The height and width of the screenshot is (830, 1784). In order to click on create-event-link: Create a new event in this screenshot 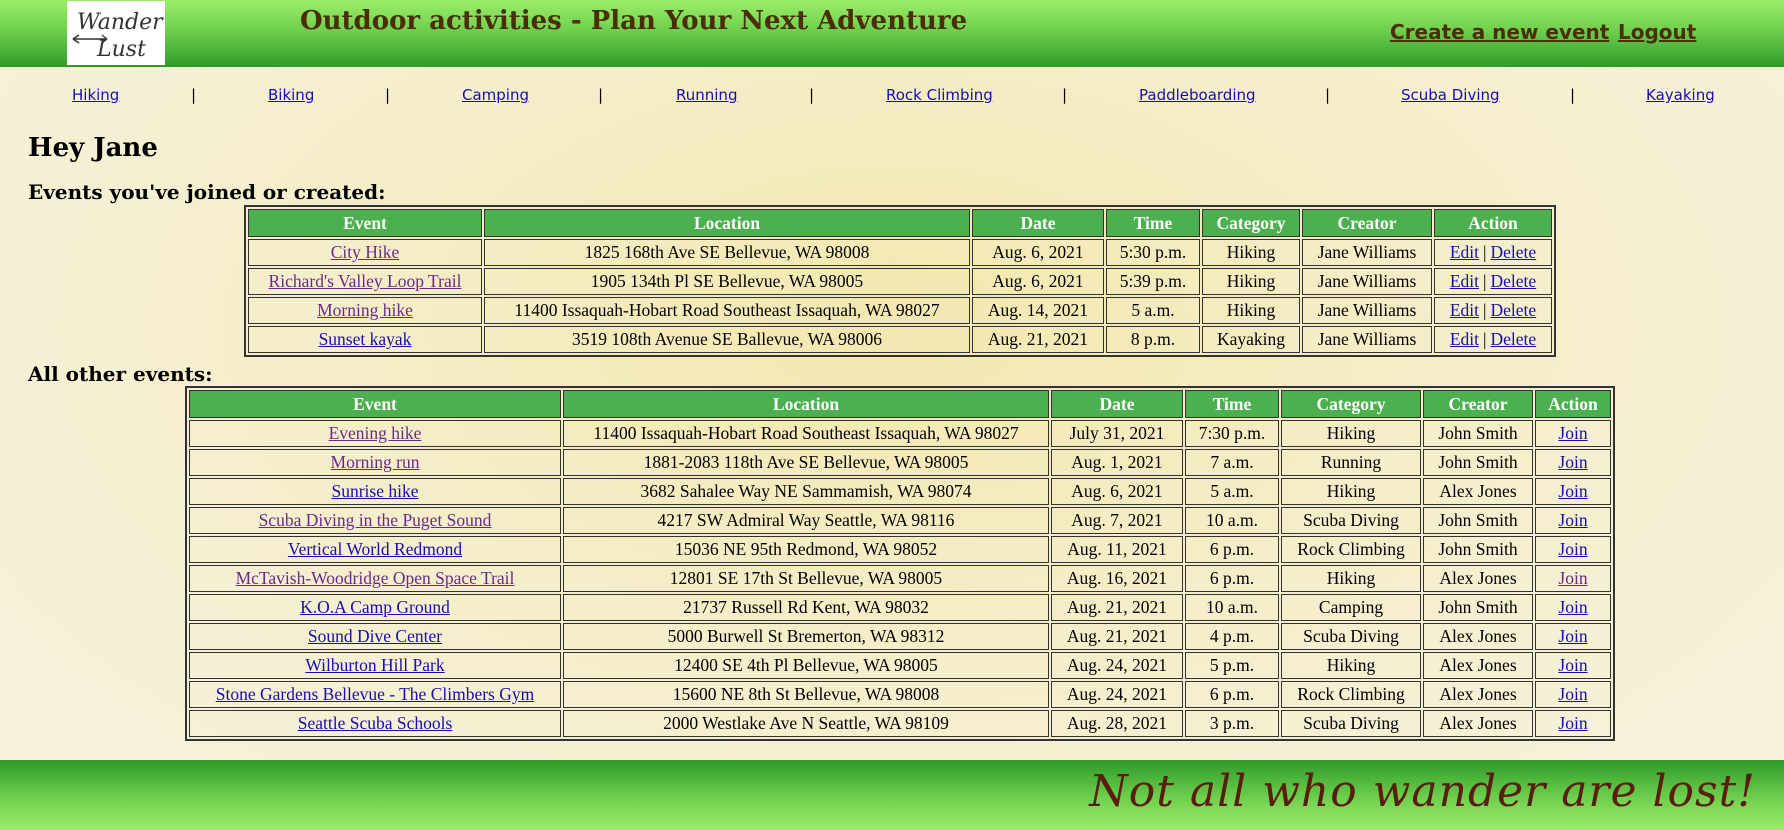, I will do `click(1499, 32)`.